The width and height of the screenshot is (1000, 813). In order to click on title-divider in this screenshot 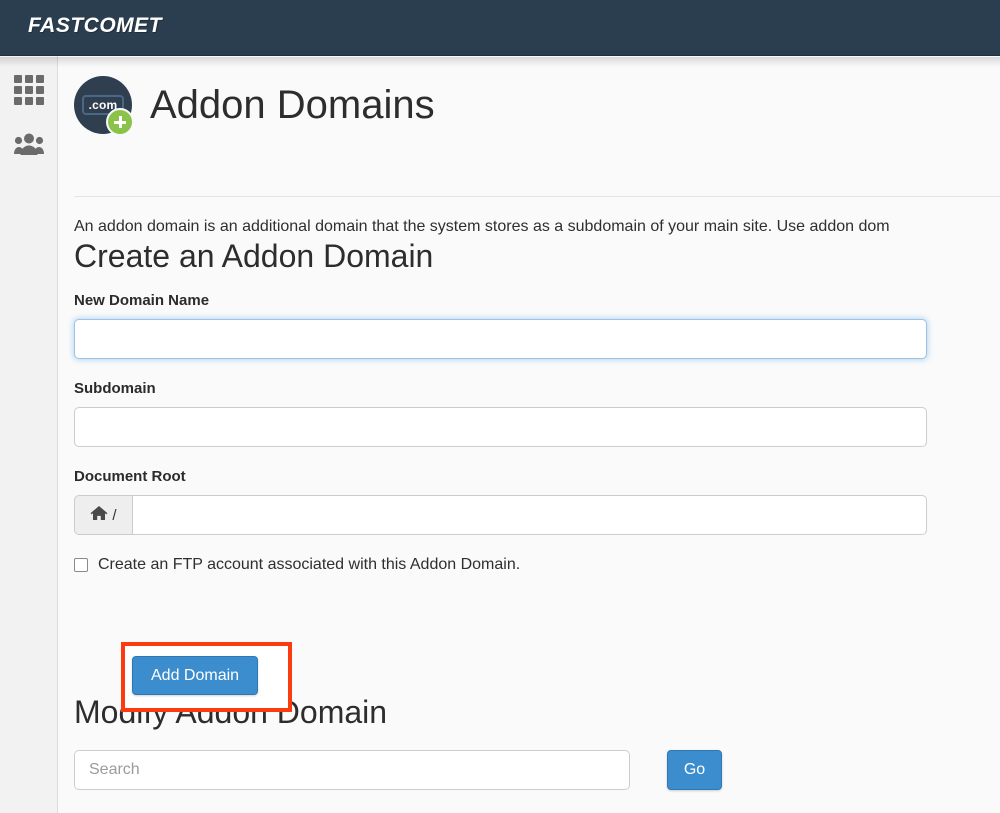, I will do `click(537, 196)`.